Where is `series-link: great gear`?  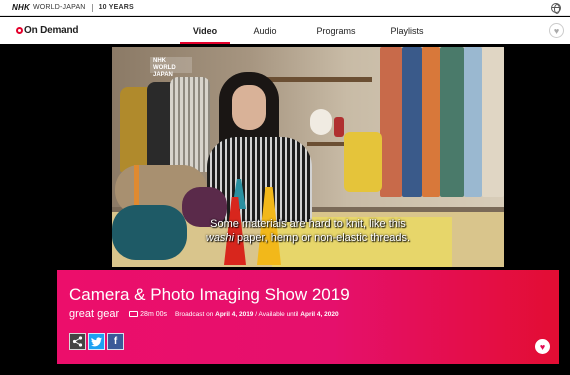
series-link: great gear is located at coordinates (94, 314).